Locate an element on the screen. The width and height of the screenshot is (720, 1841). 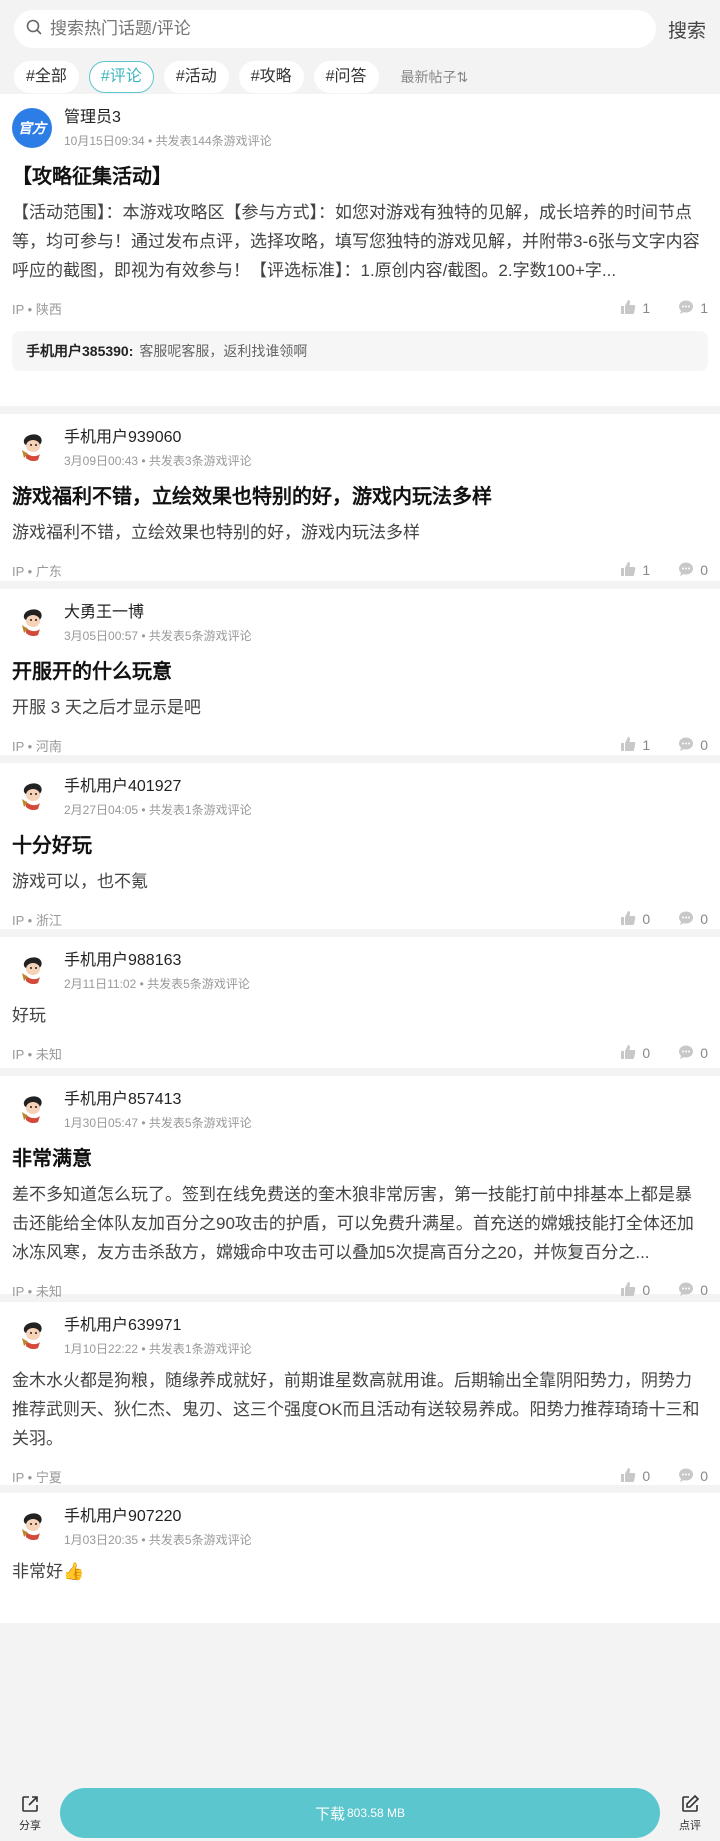
ip-location: IP • 浙江 is located at coordinates (37, 920).